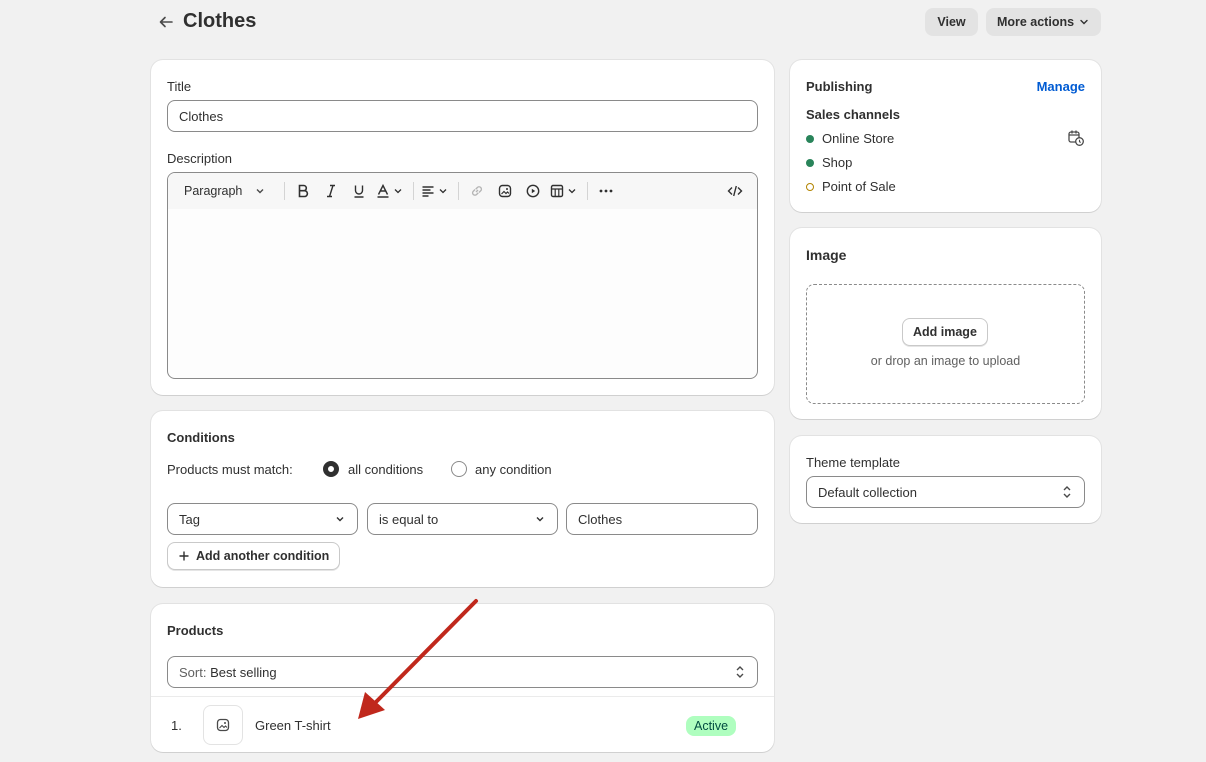  I want to click on text-color-icon, so click(389, 191).